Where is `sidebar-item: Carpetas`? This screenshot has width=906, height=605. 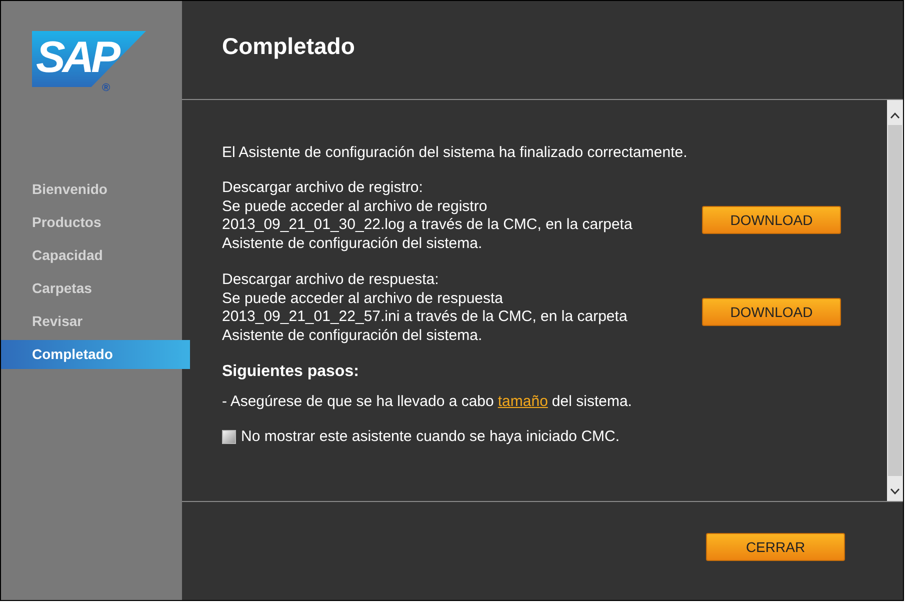 sidebar-item: Carpetas is located at coordinates (95, 288).